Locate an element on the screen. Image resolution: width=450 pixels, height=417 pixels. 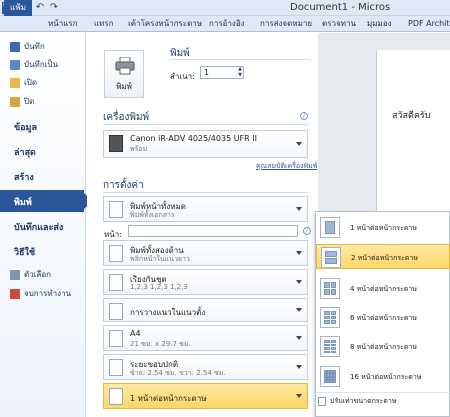
menu-divider is located at coordinates (383, 392).